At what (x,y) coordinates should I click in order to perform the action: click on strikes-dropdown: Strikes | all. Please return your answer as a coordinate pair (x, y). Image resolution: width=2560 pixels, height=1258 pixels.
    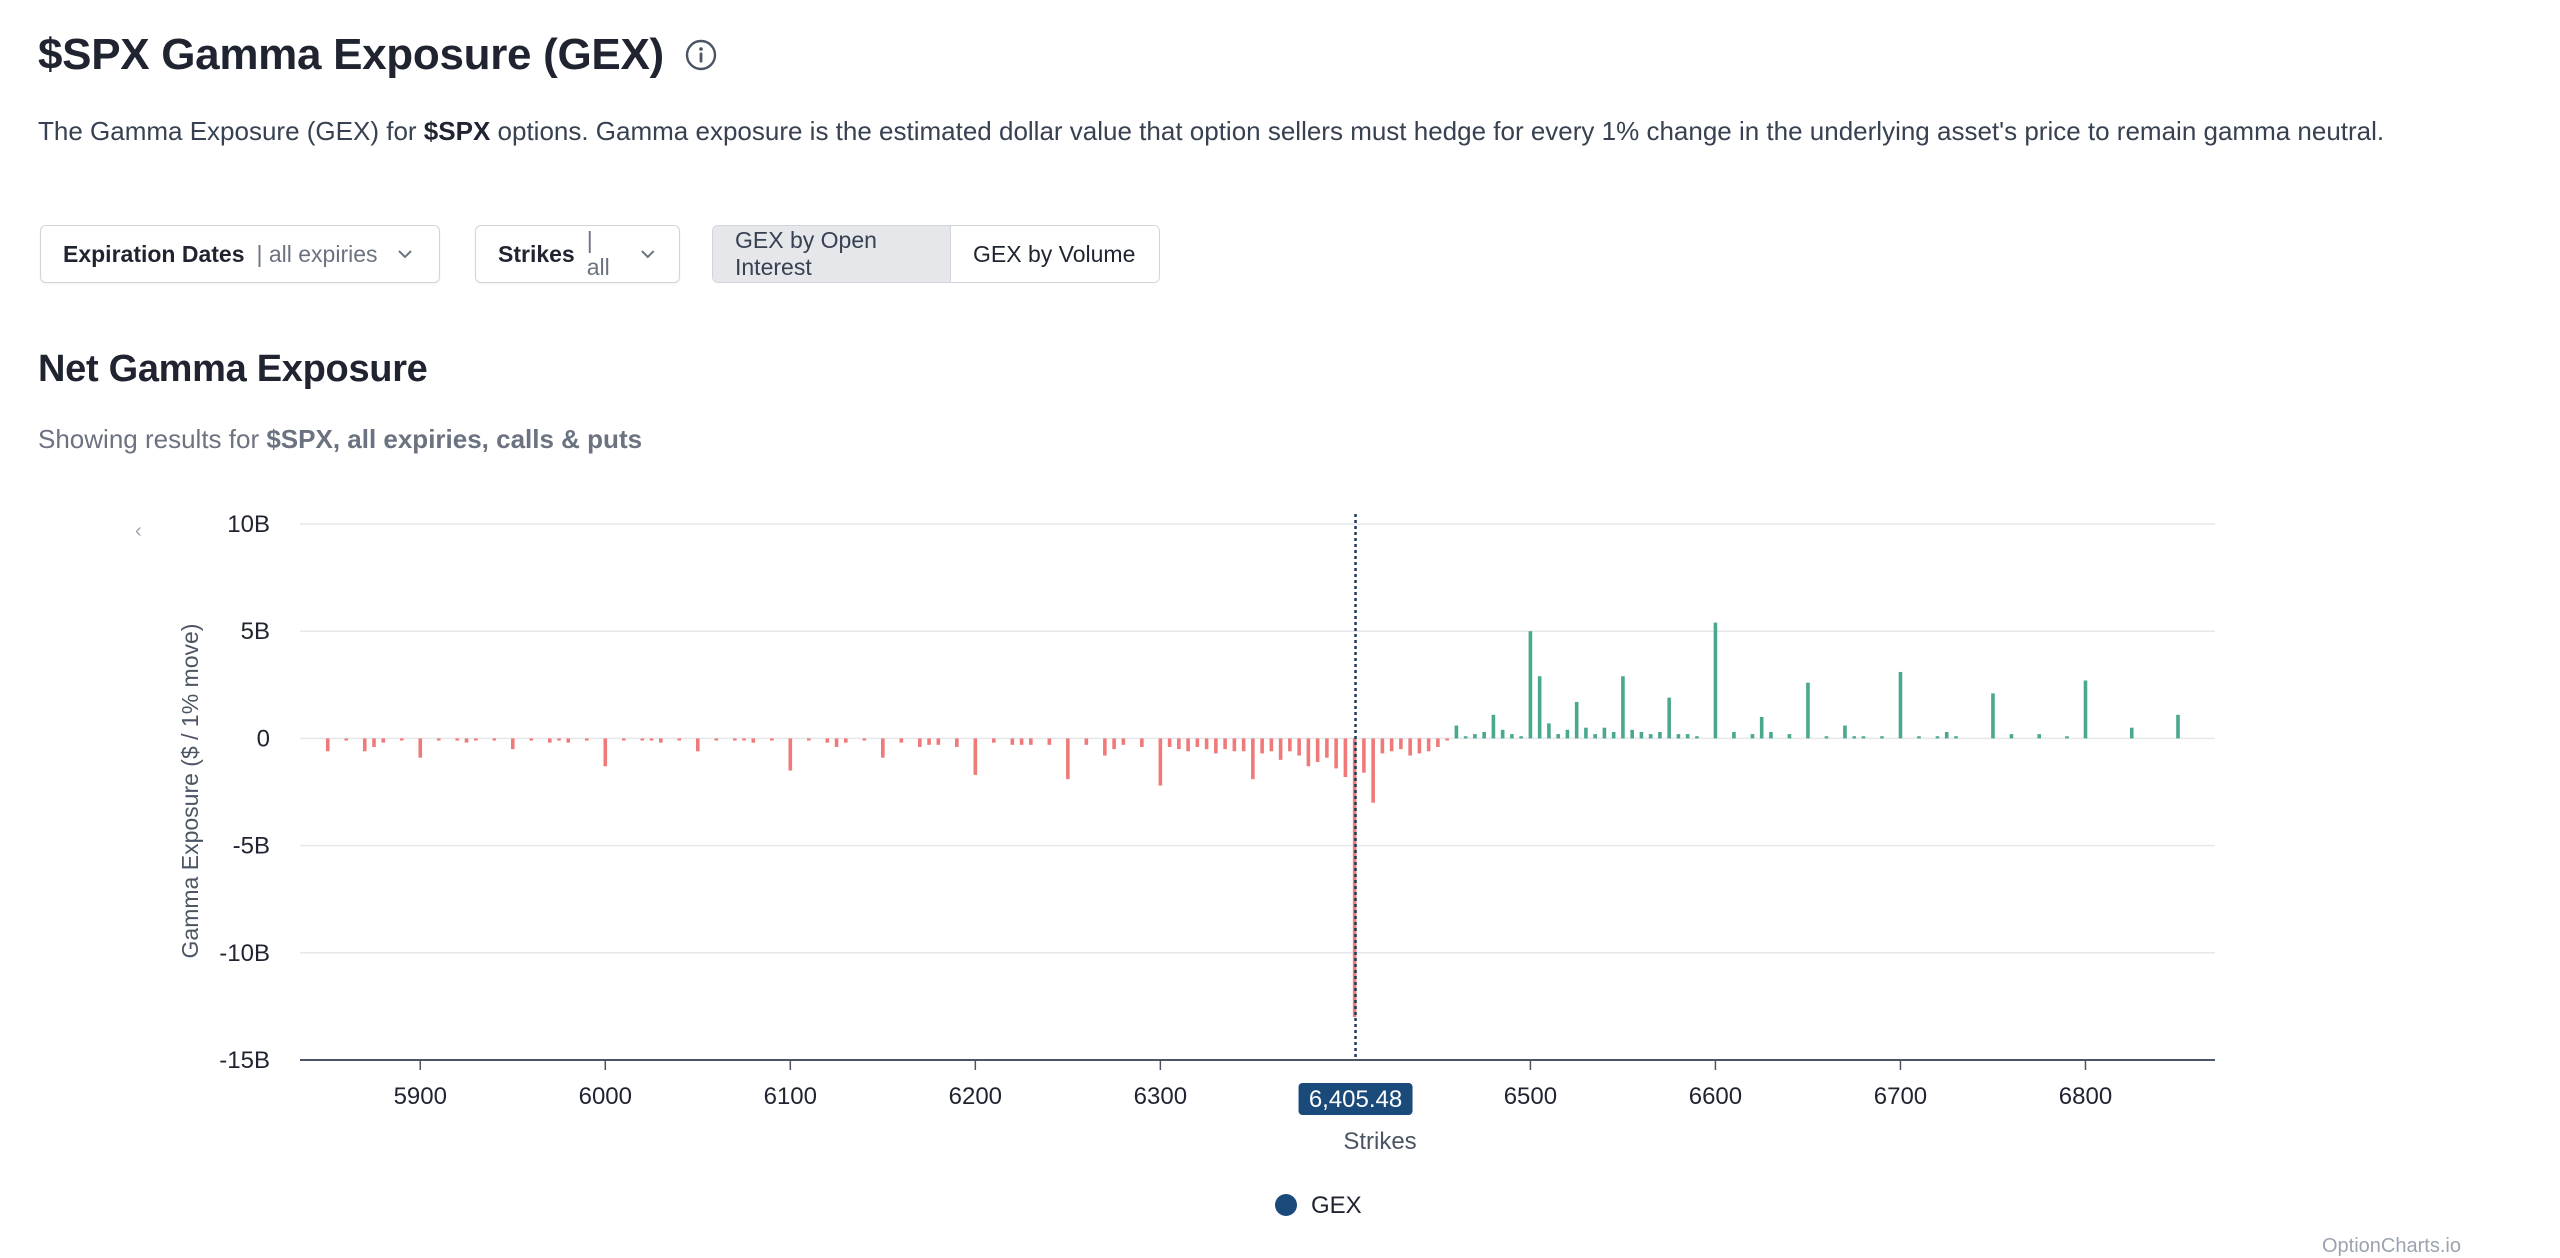
    Looking at the image, I should click on (577, 254).